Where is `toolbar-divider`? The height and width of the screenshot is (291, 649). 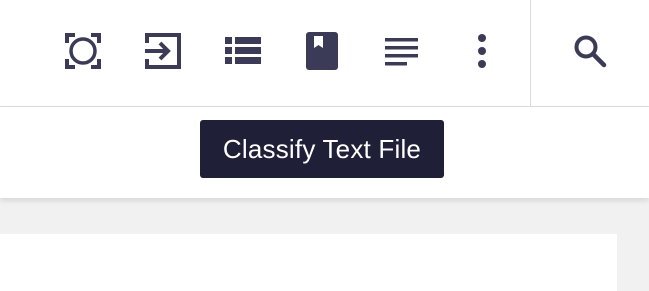
toolbar-divider is located at coordinates (530, 53).